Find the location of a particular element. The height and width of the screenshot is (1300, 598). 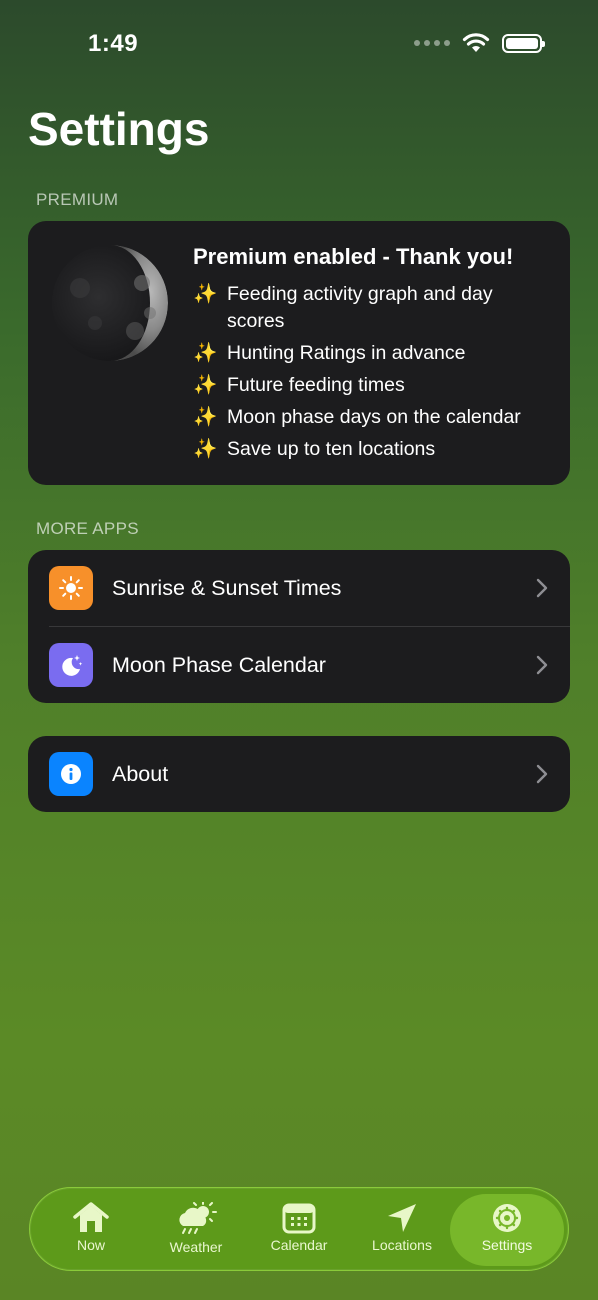

moon-phase-calendar-row: Moon Phase Calendar is located at coordinates (299, 665).